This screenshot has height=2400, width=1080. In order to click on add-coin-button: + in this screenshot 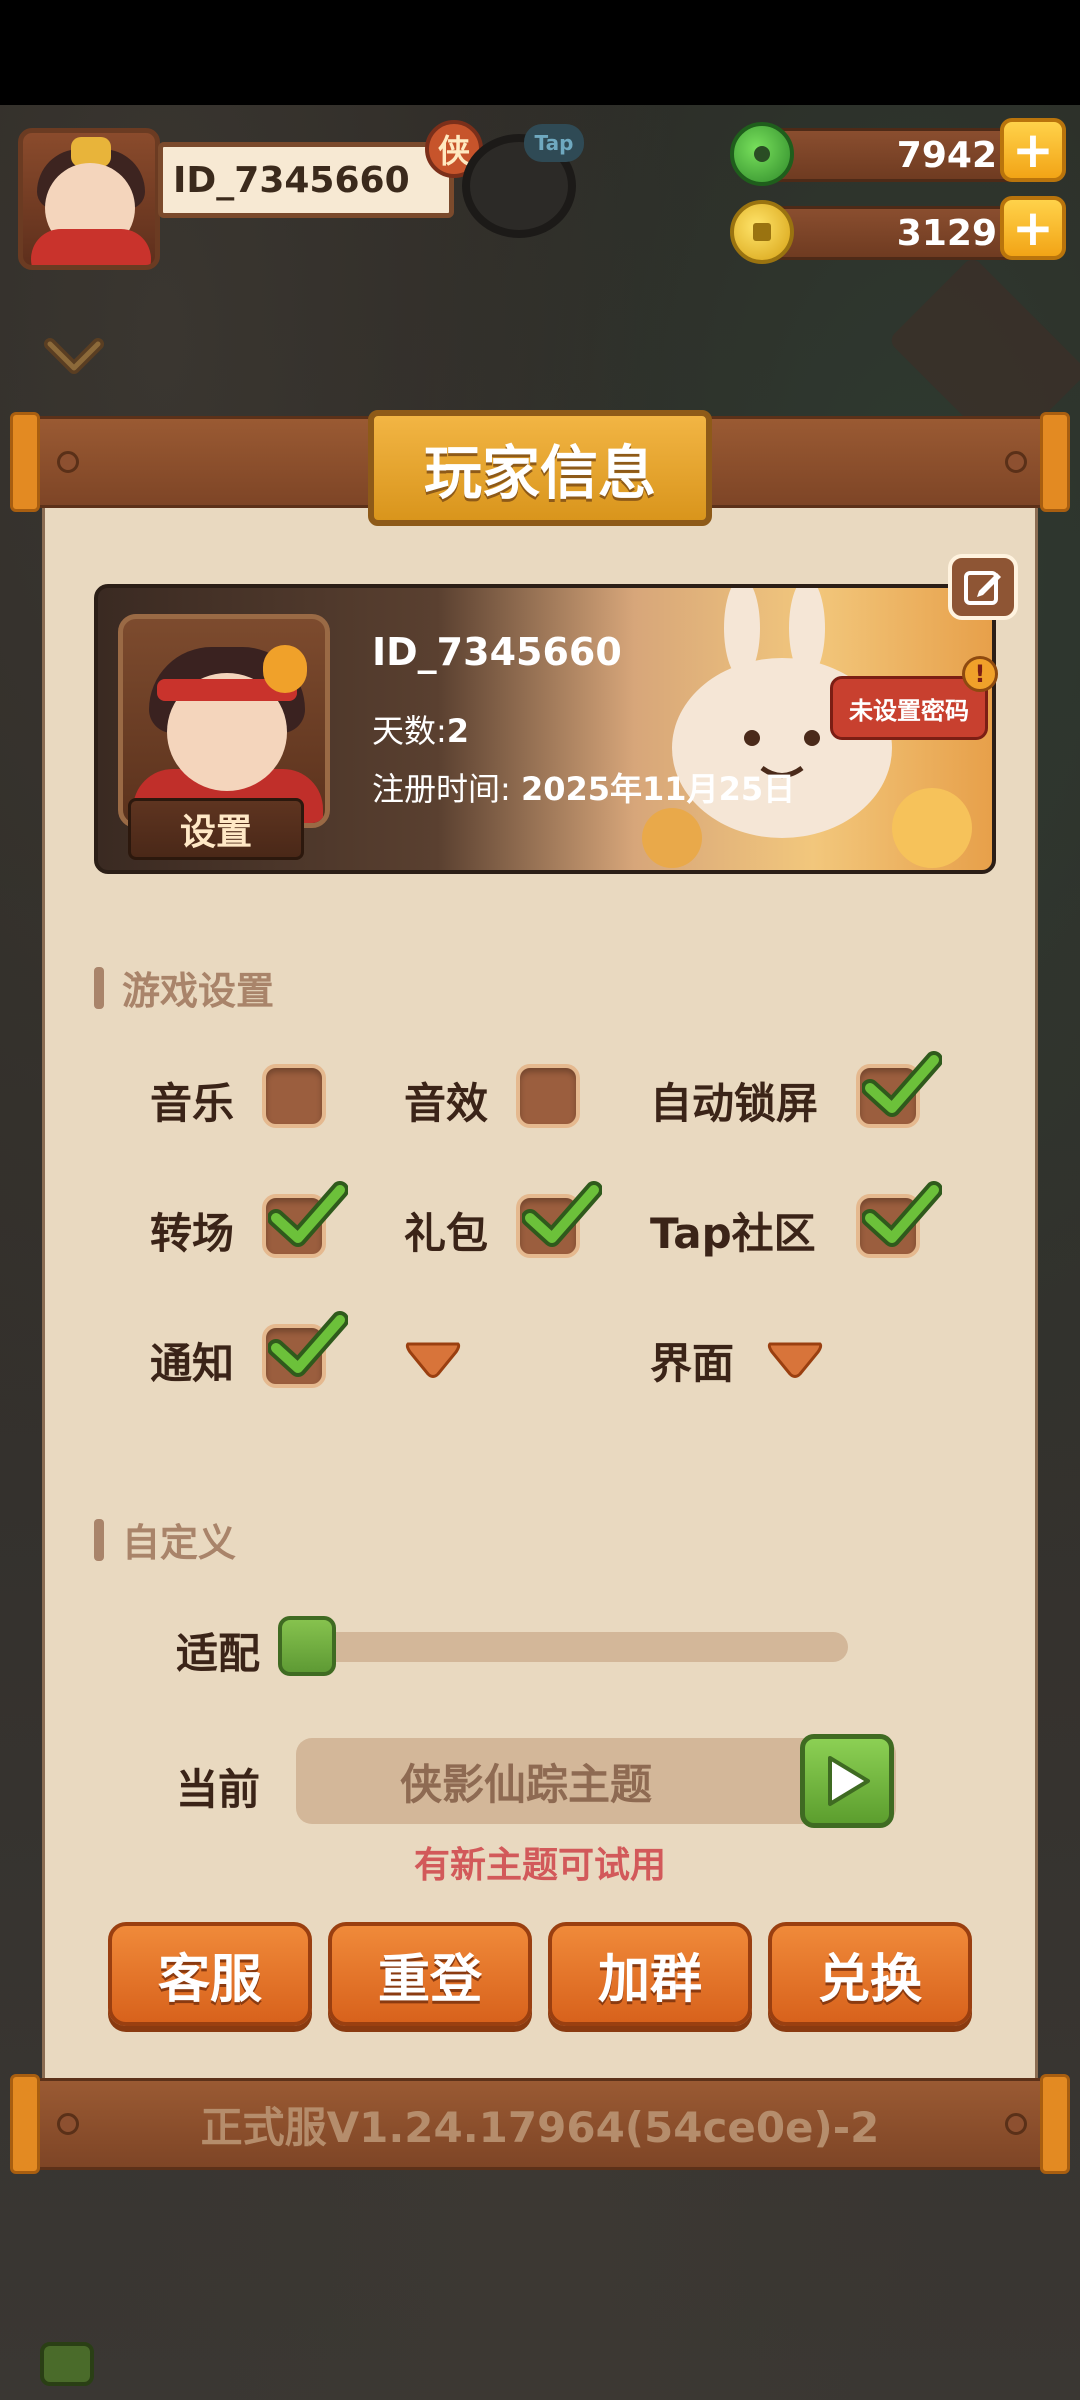, I will do `click(1033, 228)`.